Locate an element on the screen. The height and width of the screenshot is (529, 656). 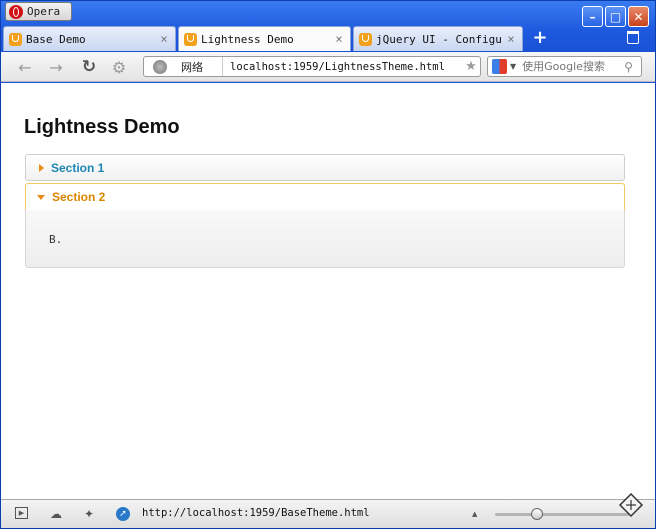
star-icon: ★ is located at coordinates (471, 66).